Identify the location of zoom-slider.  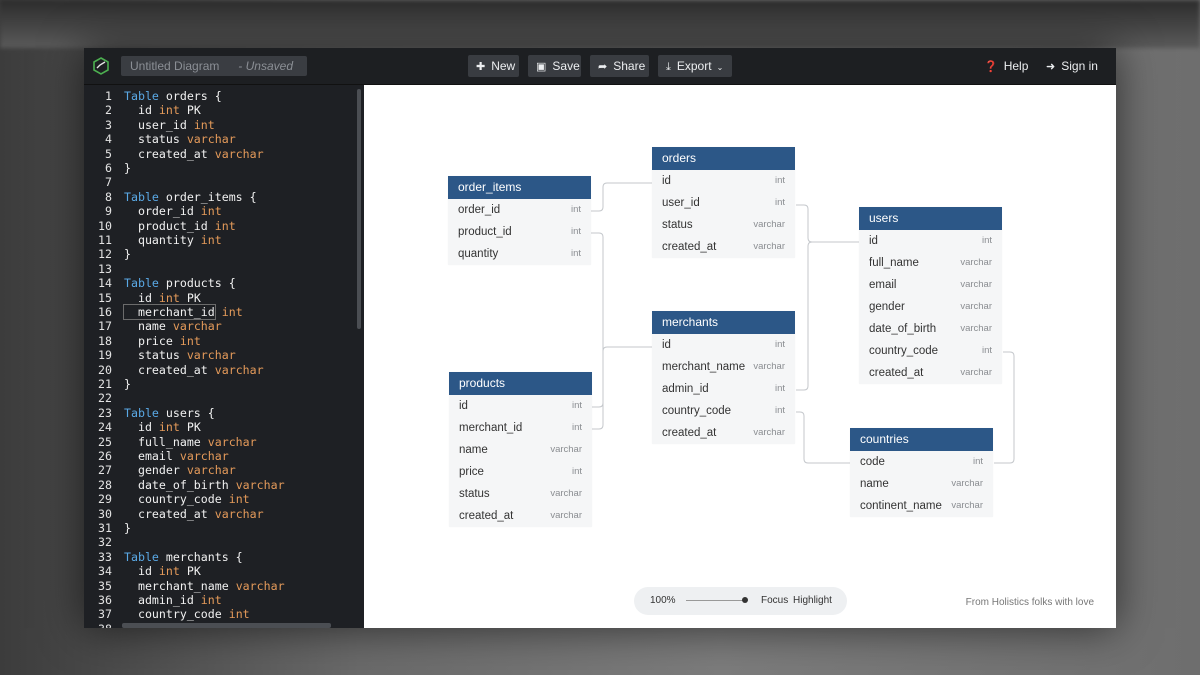
(716, 600).